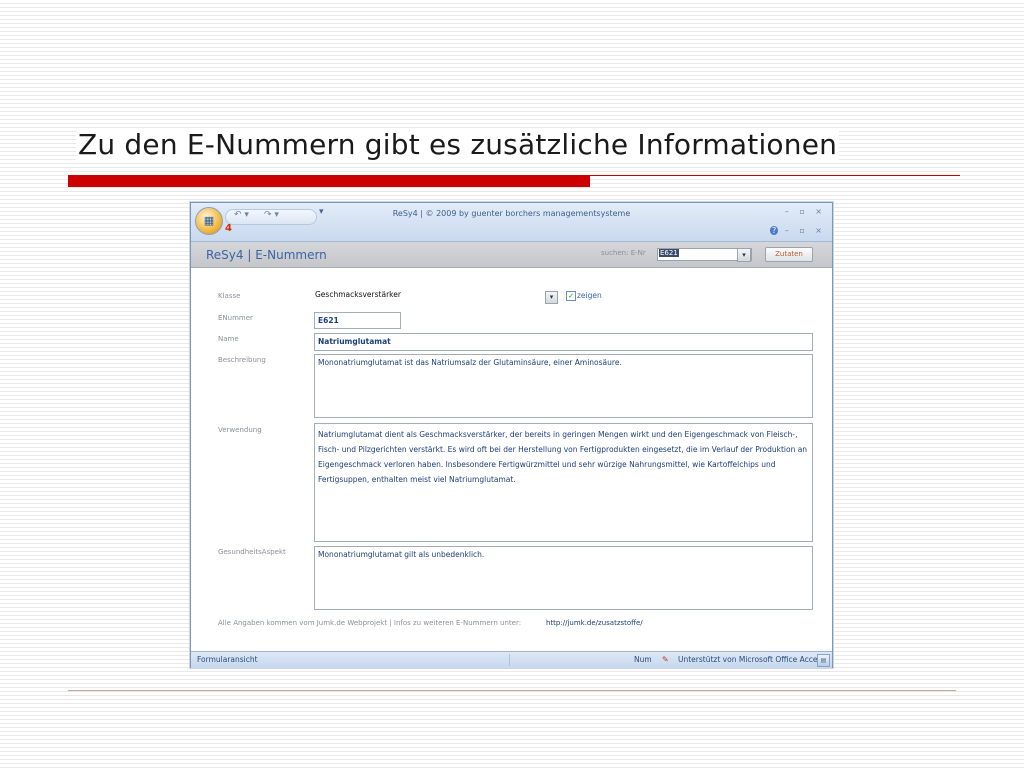 This screenshot has height=768, width=1024. I want to click on title-divider-line, so click(775, 175).